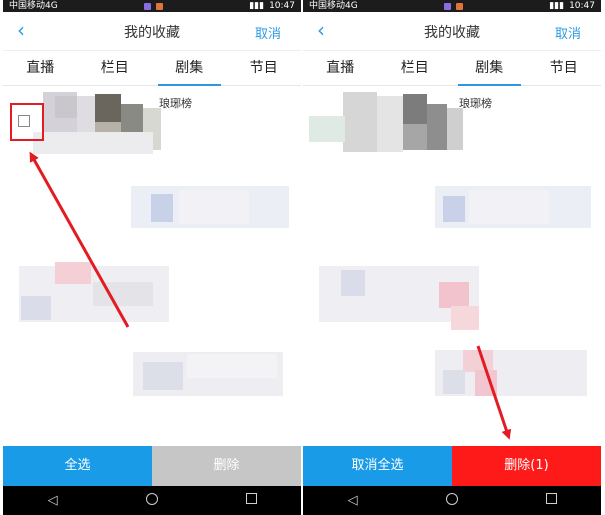 This screenshot has width=605, height=515. Describe the element at coordinates (377, 466) in the screenshot. I see `cancel-select-all-button: 取消全选` at that location.